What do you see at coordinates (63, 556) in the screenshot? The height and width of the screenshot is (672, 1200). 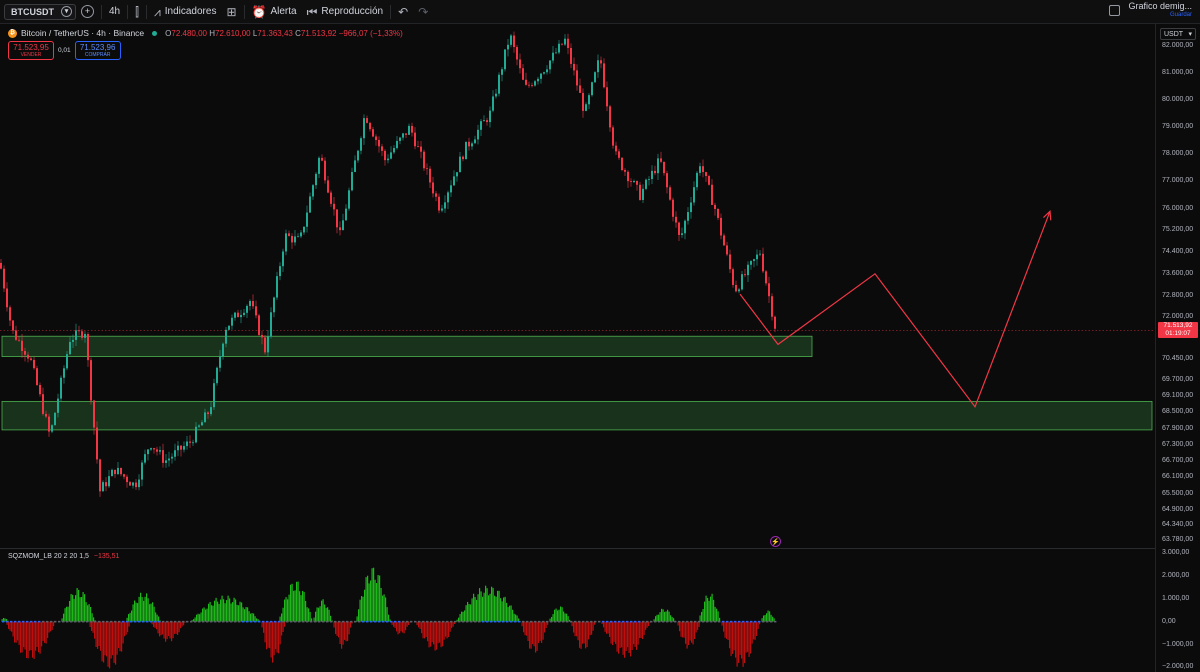 I see `indicator-legend: SQZMOM_LB 20 2 20 1,5 −135,51` at bounding box center [63, 556].